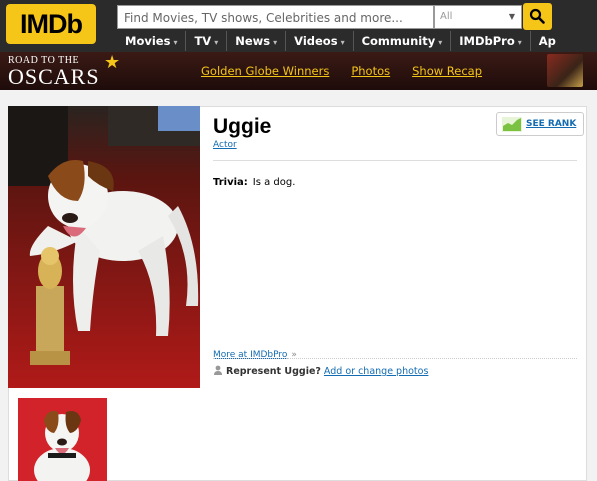 The height and width of the screenshot is (481, 597). I want to click on imdb-logo: IMDb, so click(51, 24).